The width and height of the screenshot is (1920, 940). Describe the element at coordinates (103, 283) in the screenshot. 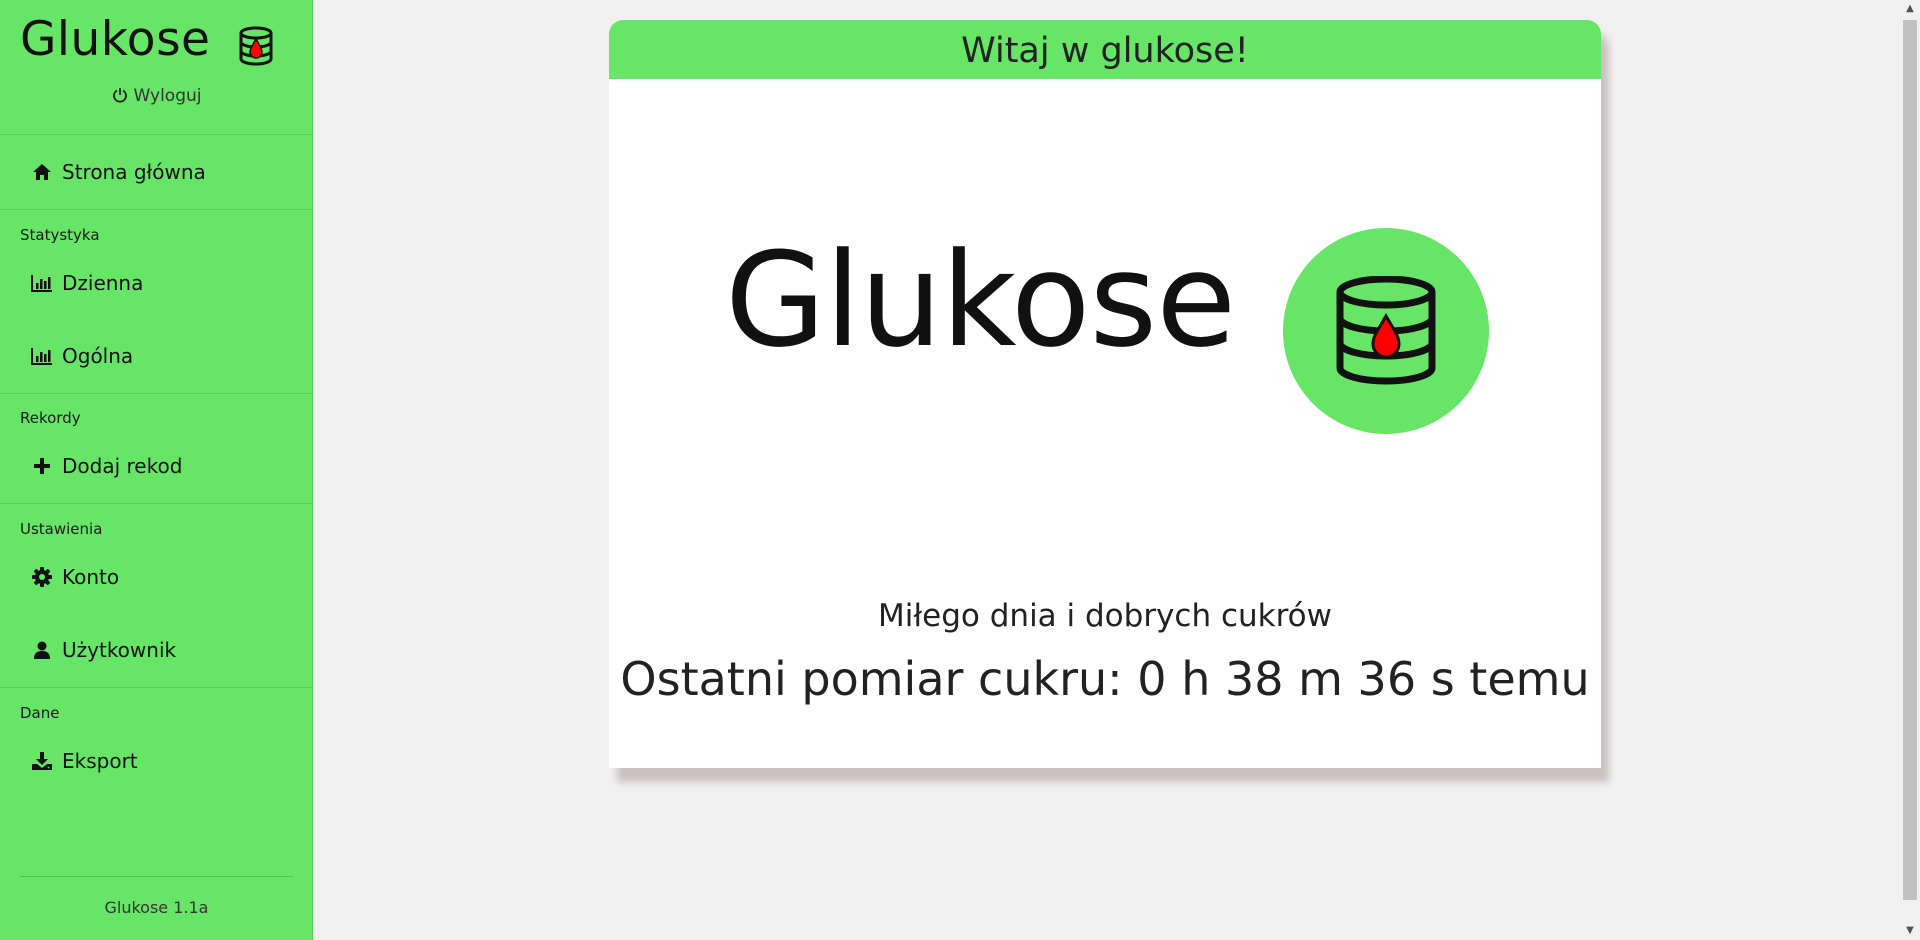

I see `nav-daily-label: Dzienna` at that location.